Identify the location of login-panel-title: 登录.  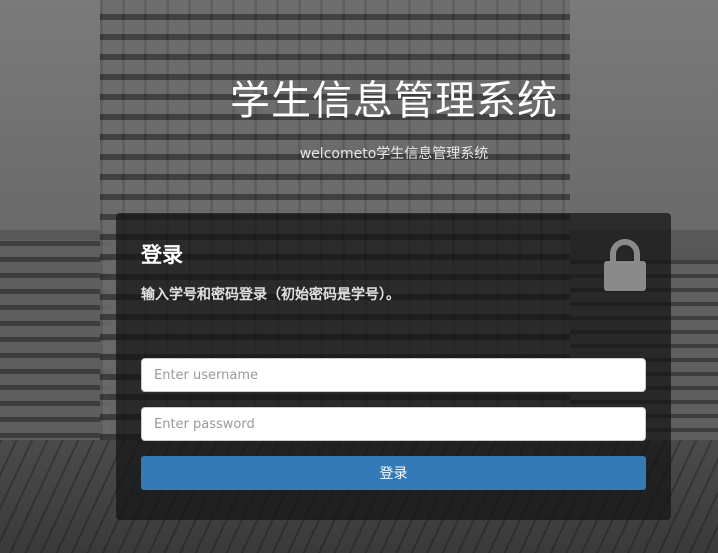
(162, 255).